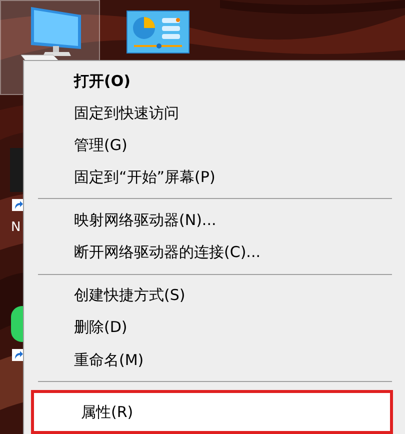 Image resolution: width=405 pixels, height=434 pixels. I want to click on menu-item: 创建快捷方式(S), so click(214, 296).